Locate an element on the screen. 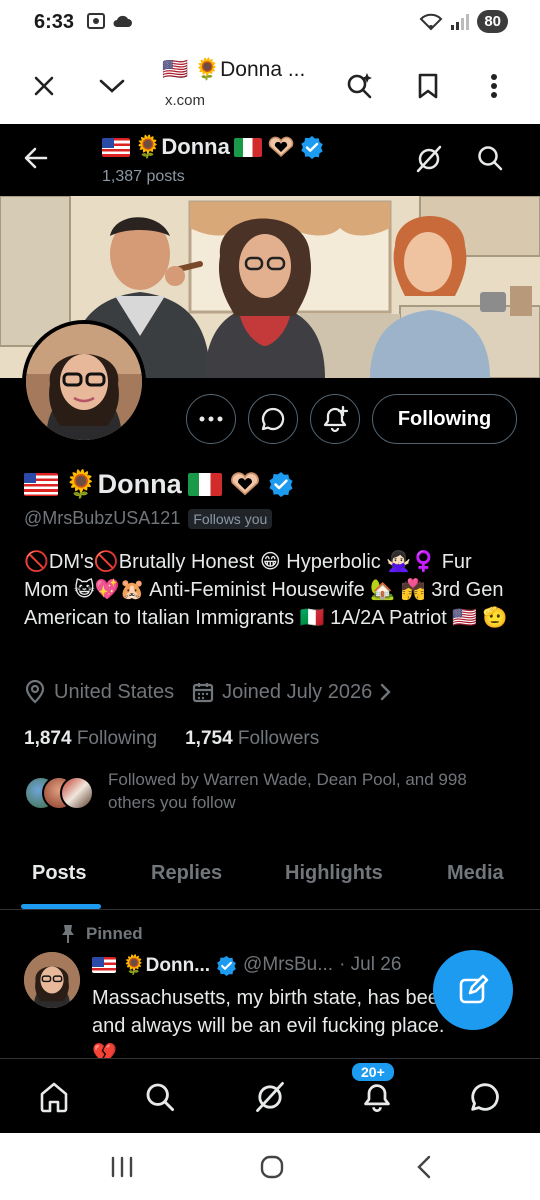 This screenshot has width=540, height=1200. italy-flag-icon is located at coordinates (247, 147).